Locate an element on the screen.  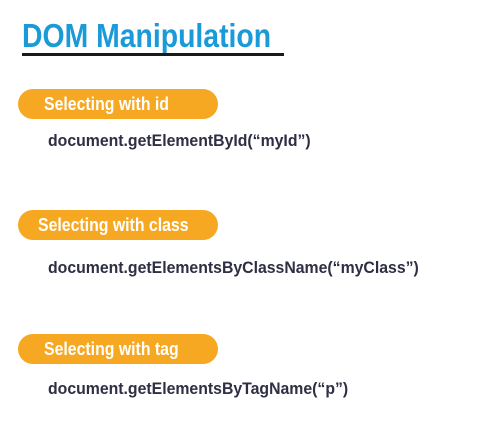
section-label-tag-text: Selecting with tag is located at coordinates (111, 349).